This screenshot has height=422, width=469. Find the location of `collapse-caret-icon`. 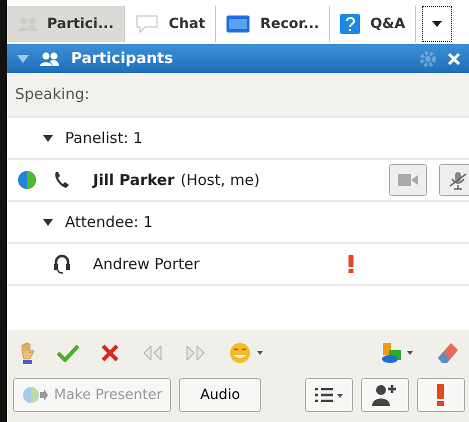

collapse-caret-icon is located at coordinates (23, 58).